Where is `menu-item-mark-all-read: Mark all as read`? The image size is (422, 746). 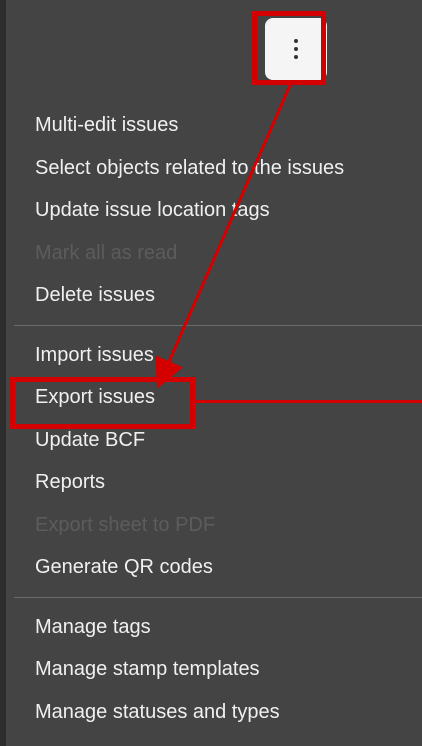
menu-item-mark-all-read: Mark all as read is located at coordinates (106, 252).